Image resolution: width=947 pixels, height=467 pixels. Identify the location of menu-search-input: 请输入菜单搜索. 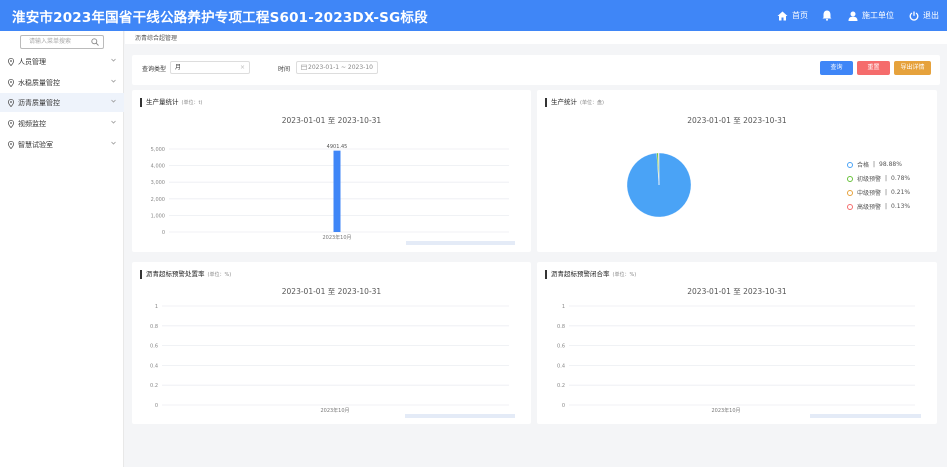
(62, 42).